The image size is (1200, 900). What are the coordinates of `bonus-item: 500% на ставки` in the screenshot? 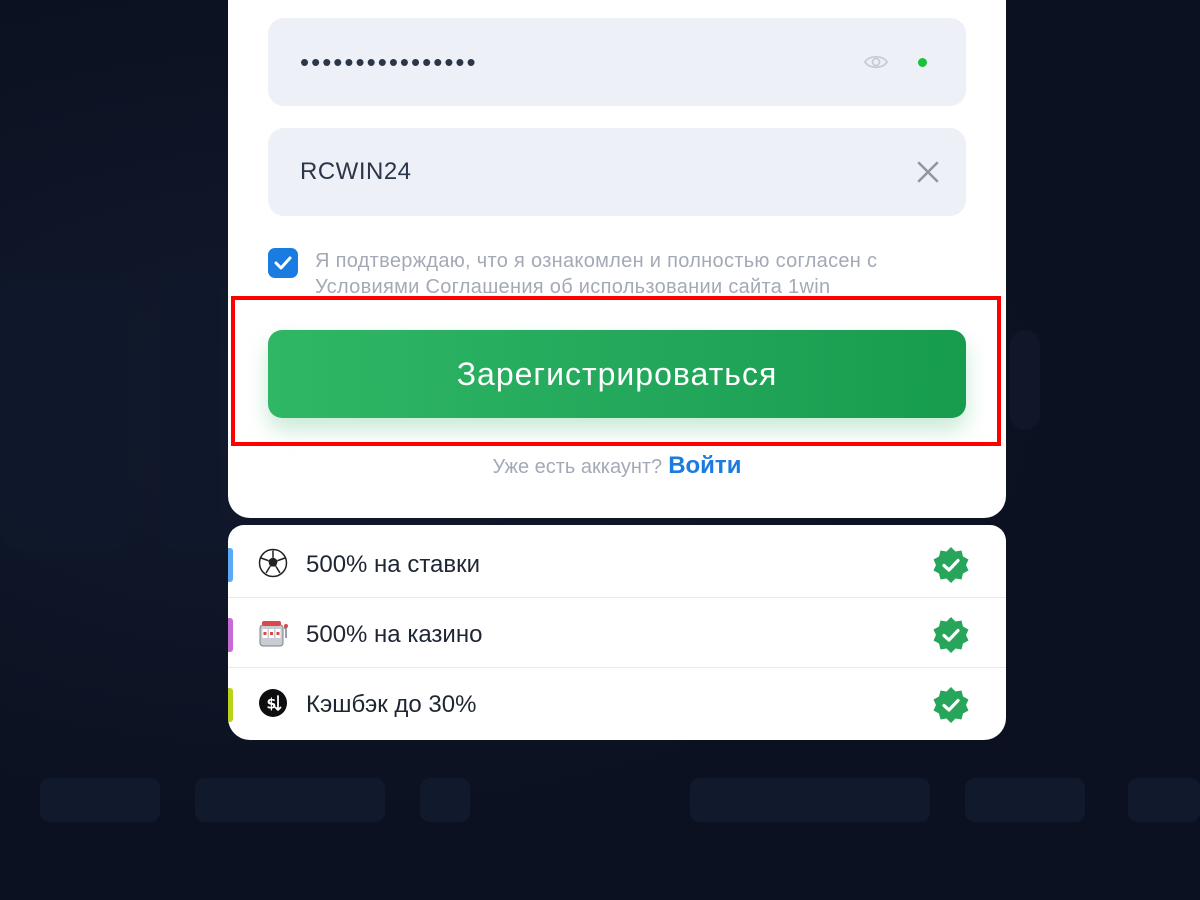 It's located at (617, 563).